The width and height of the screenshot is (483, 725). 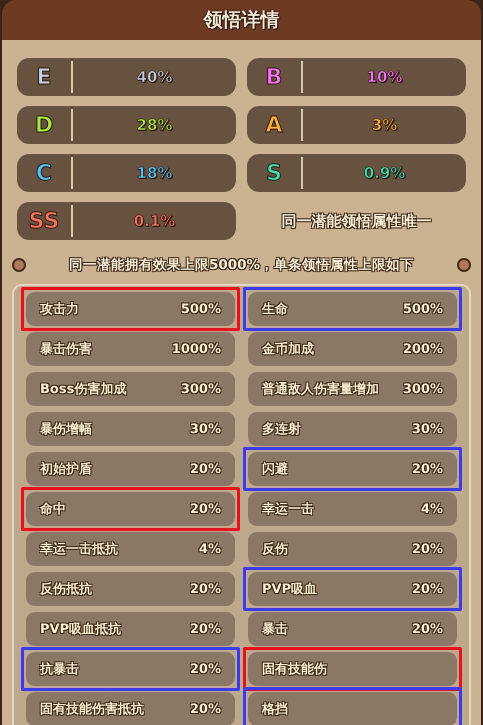 What do you see at coordinates (154, 221) in the screenshot?
I see `grade-rate: 0.1%` at bounding box center [154, 221].